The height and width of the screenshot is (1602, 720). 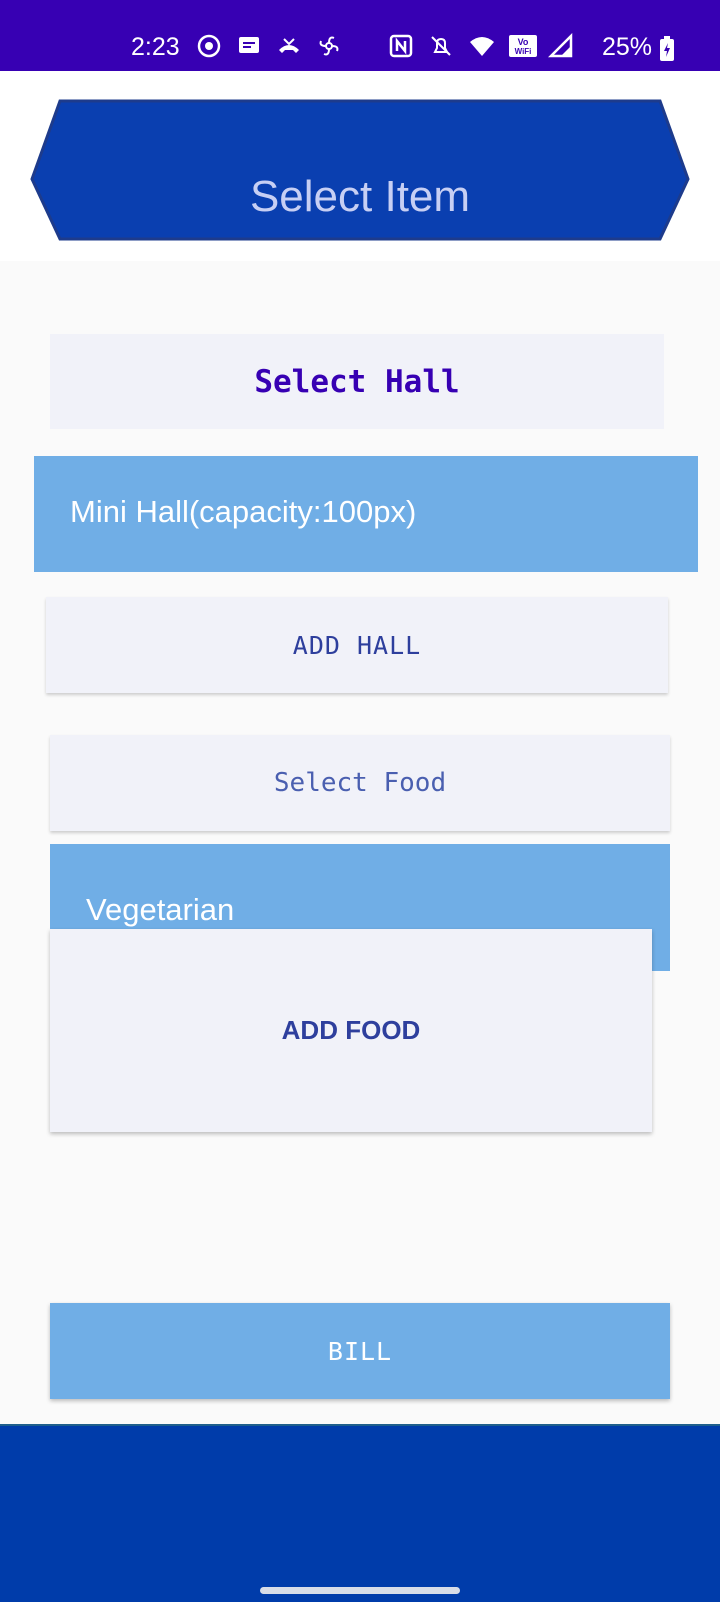 I want to click on notification-icons, so click(x=269, y=46).